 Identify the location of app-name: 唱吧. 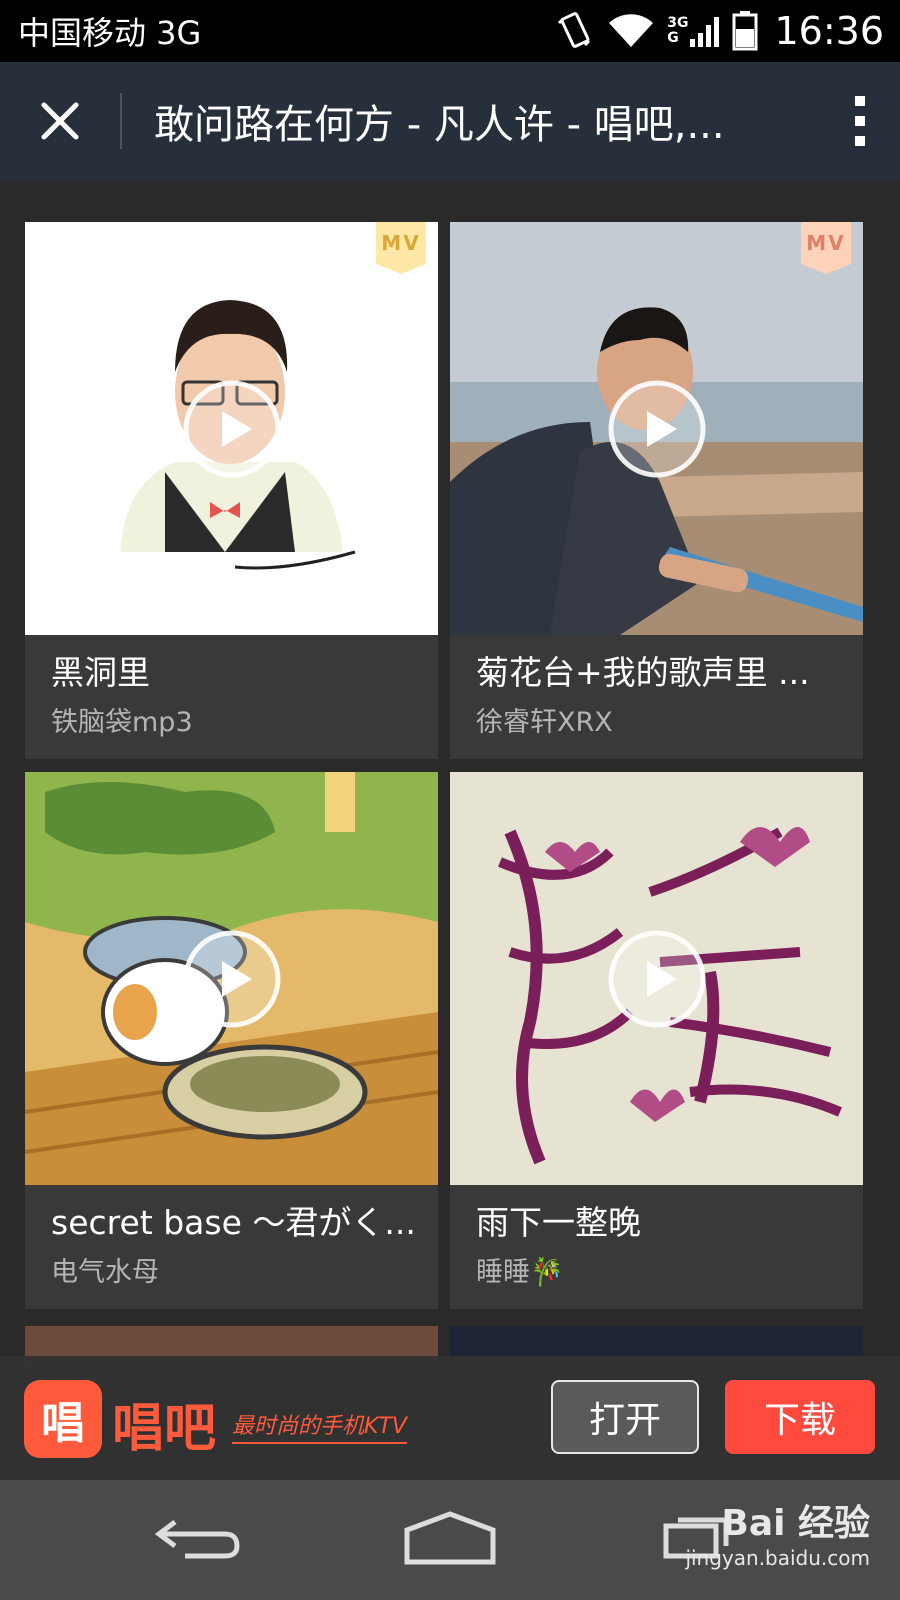
(164, 1429).